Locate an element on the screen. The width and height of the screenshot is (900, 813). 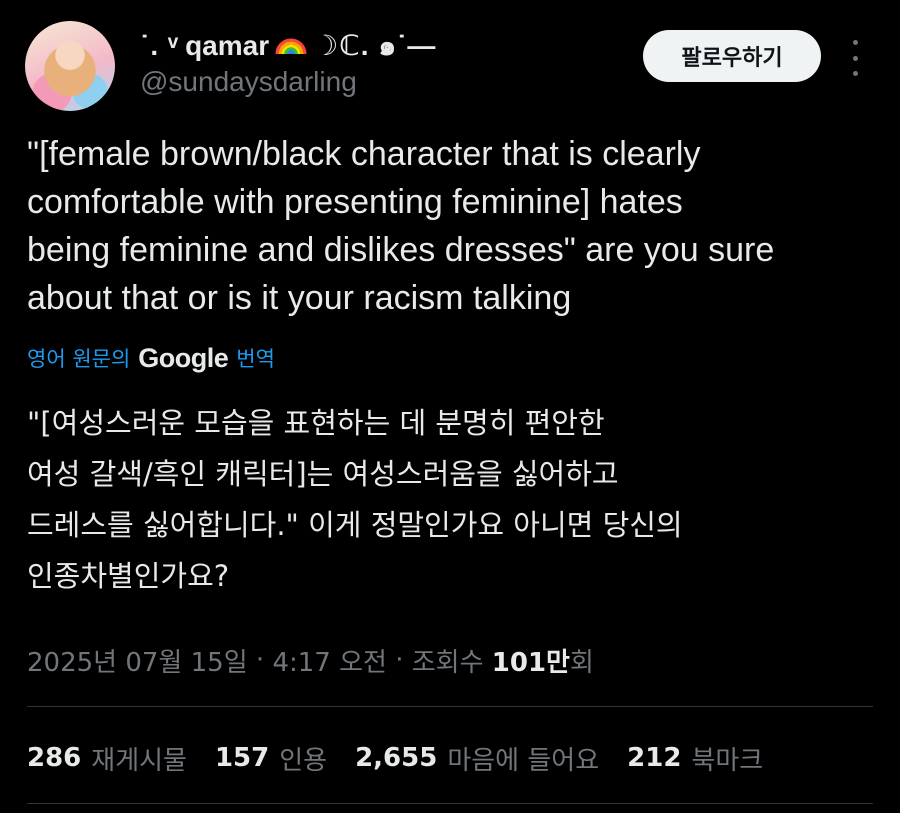
tweet-meta: 2025년 07월 15일 · 4:17 오전 · 조회수 101만 회 is located at coordinates (310, 660).